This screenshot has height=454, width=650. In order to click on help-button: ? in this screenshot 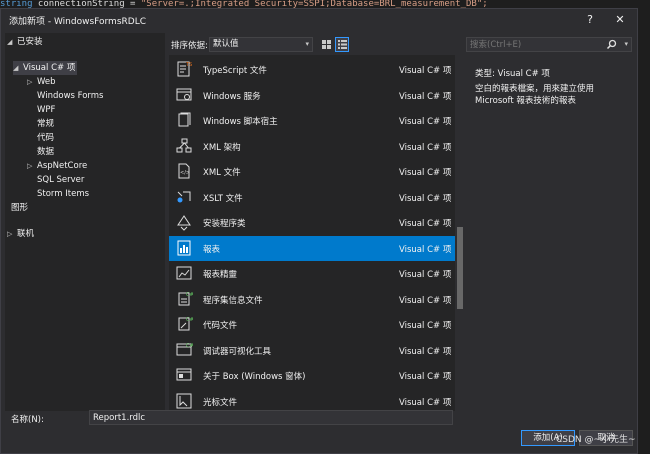, I will do `click(590, 20)`.